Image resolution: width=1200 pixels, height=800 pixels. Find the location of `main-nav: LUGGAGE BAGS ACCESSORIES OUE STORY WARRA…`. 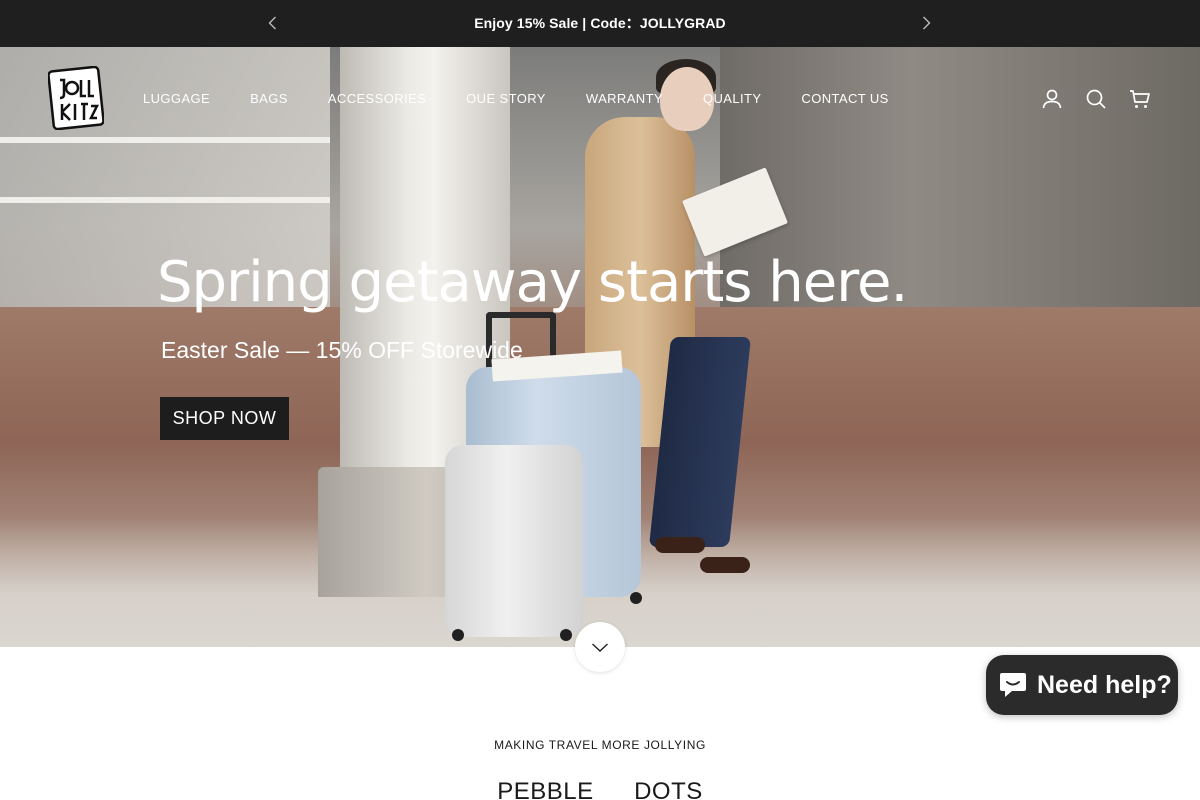

main-nav: LUGGAGE BAGS ACCESSORIES OUE STORY WARRA… is located at coordinates (536, 99).